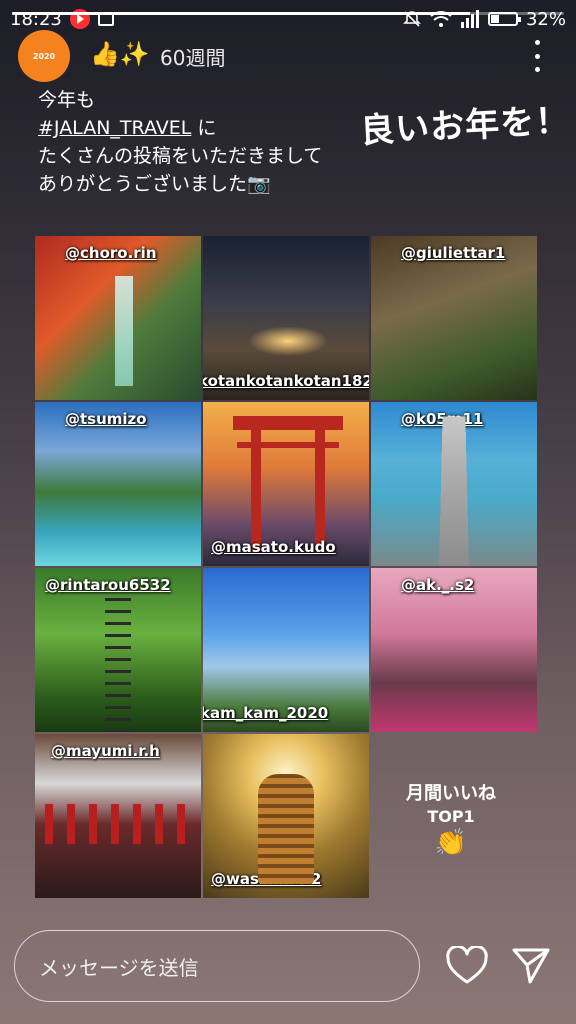  Describe the element at coordinates (451, 842) in the screenshot. I see `clapping-emoji: 👏` at that location.